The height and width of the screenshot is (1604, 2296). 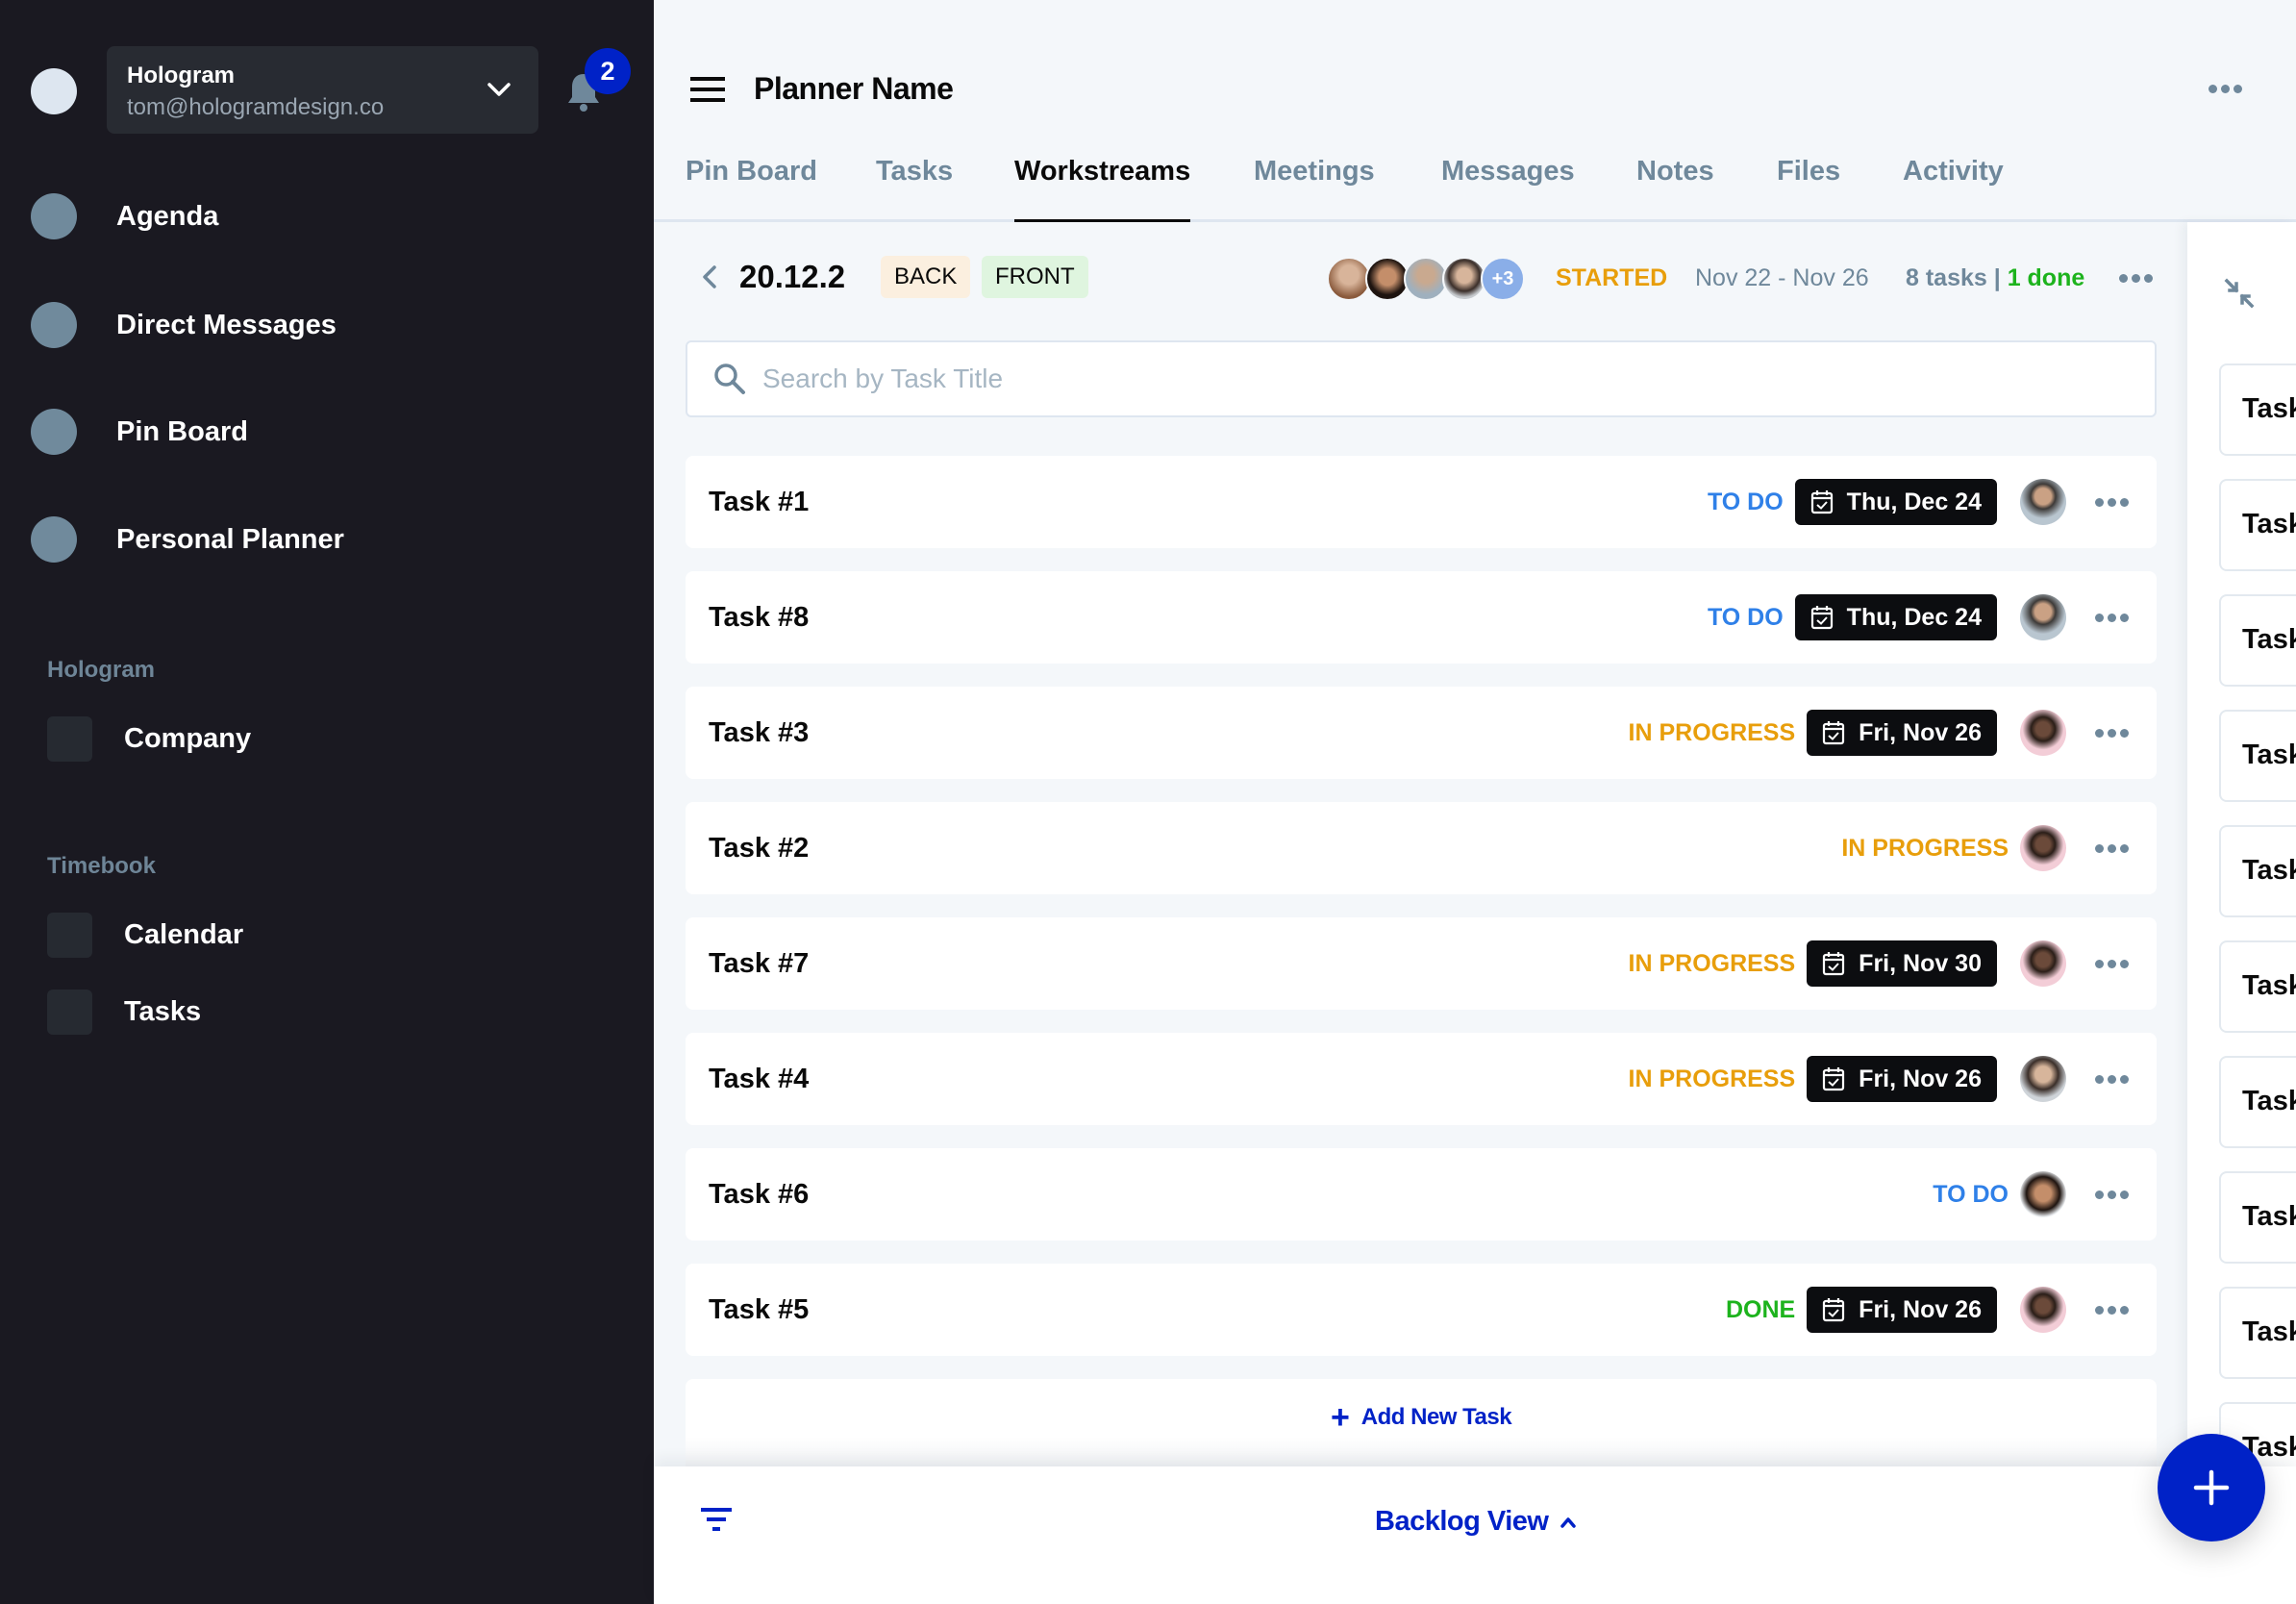 What do you see at coordinates (1920, 1078) in the screenshot?
I see `due-date: Fri, Nov 26` at bounding box center [1920, 1078].